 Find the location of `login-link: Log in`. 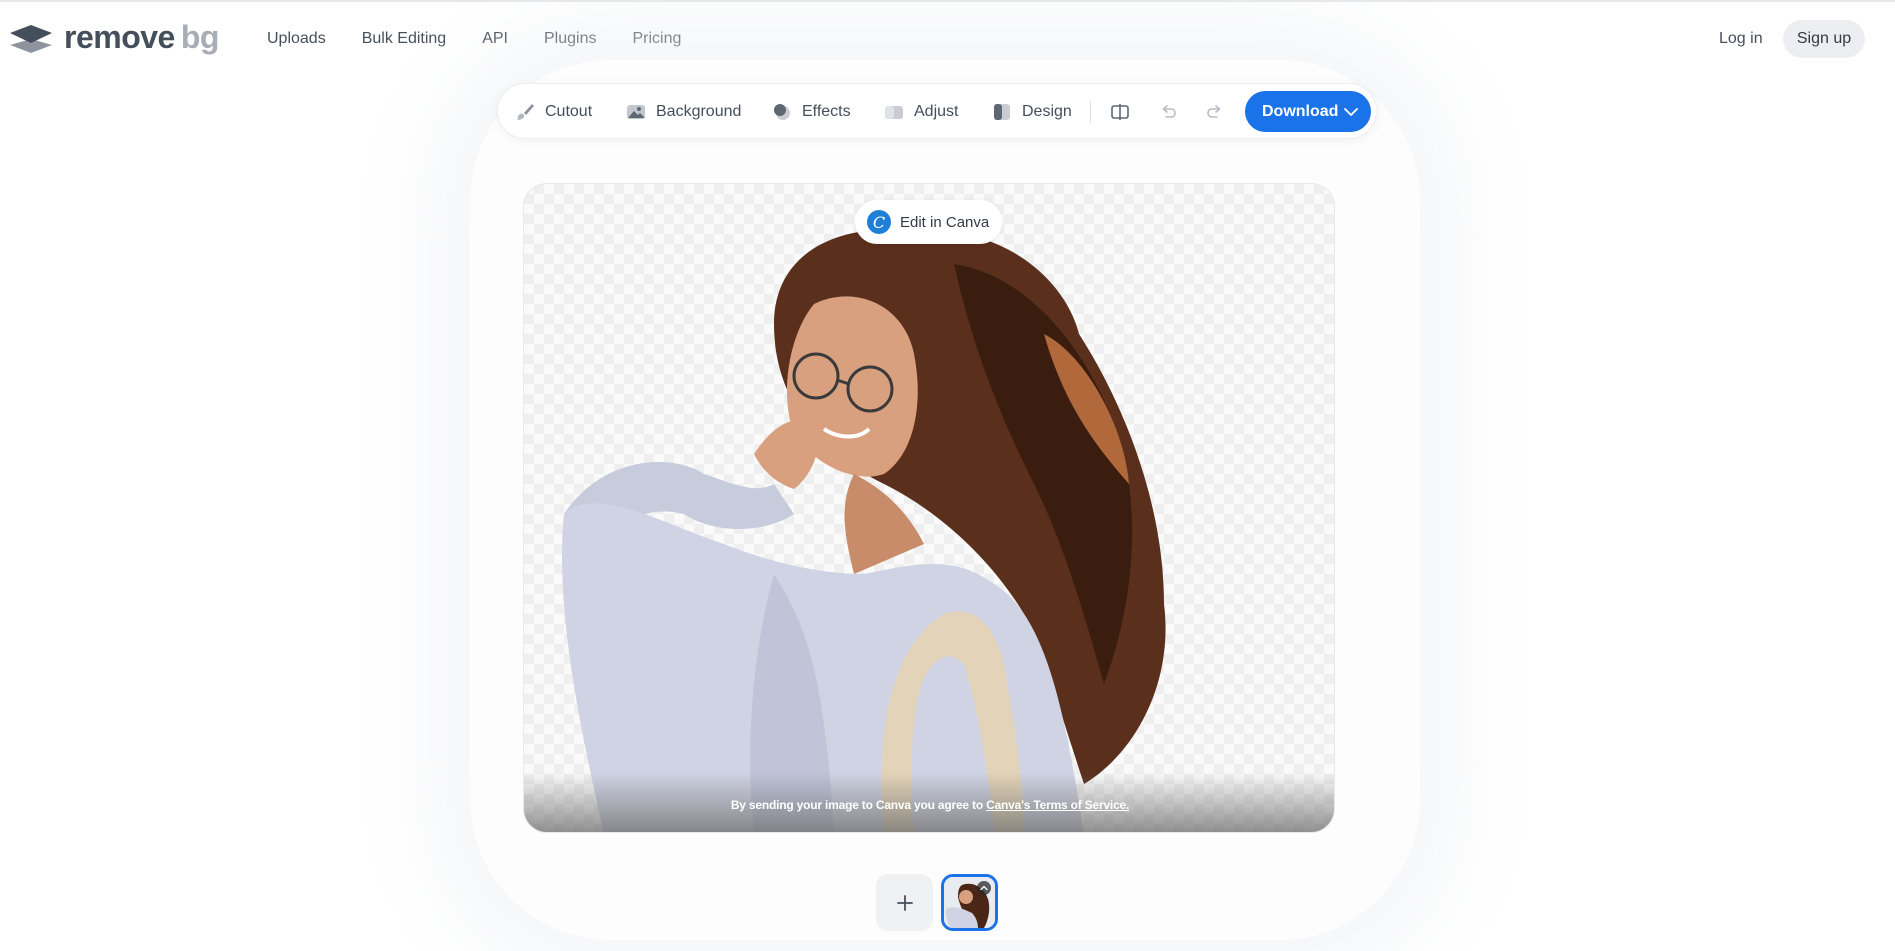

login-link: Log in is located at coordinates (1741, 39).